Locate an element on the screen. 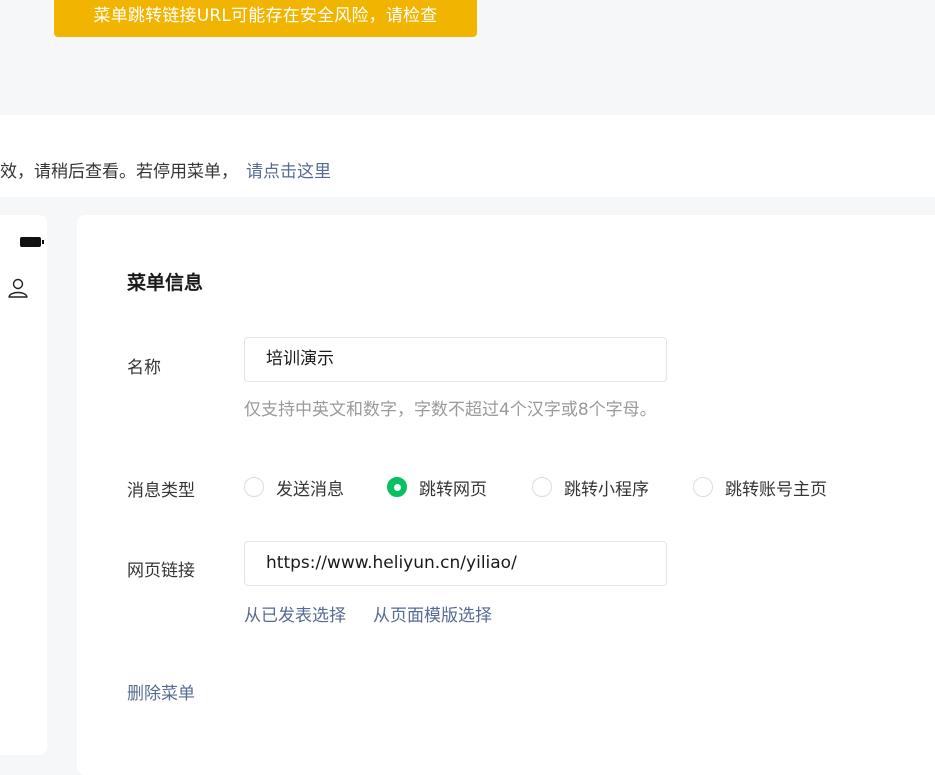 This screenshot has height=775, width=935. radio-checked-icon is located at coordinates (397, 487).